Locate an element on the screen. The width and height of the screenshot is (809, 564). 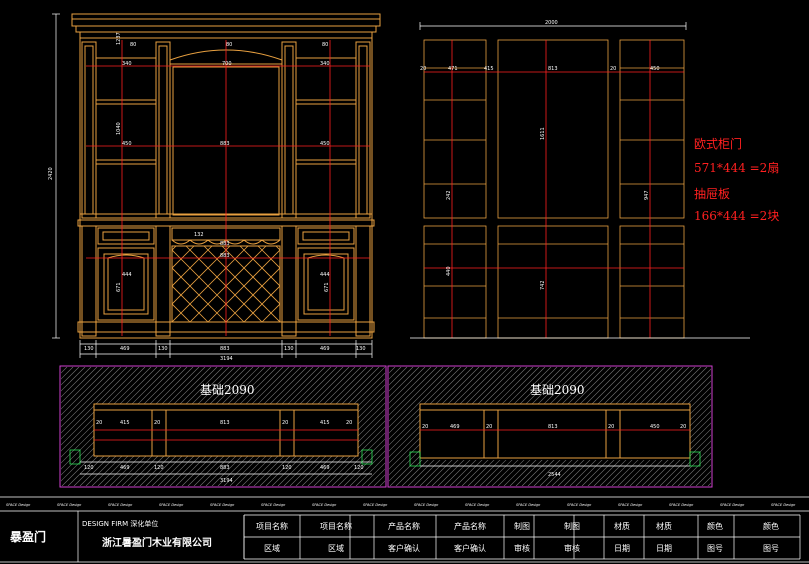
base-right-d6: 20 is located at coordinates (683, 427).